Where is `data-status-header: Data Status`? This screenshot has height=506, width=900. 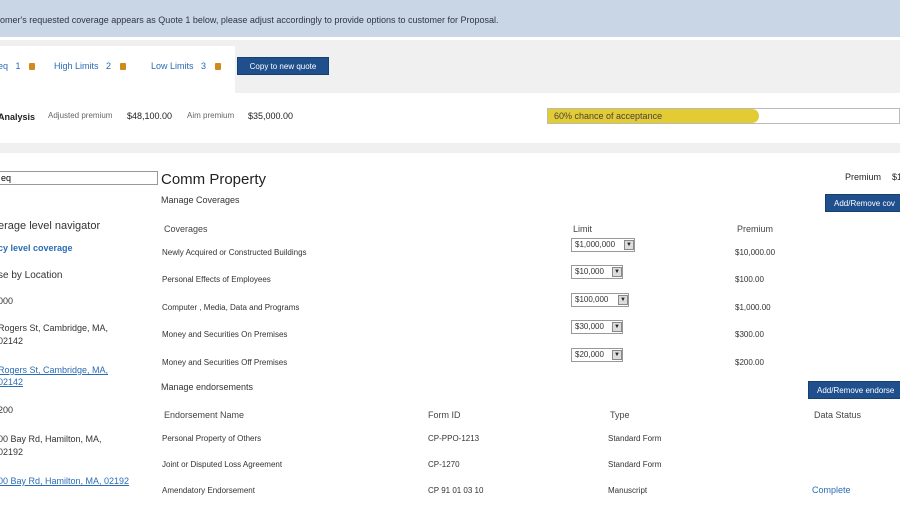 data-status-header: Data Status is located at coordinates (838, 415).